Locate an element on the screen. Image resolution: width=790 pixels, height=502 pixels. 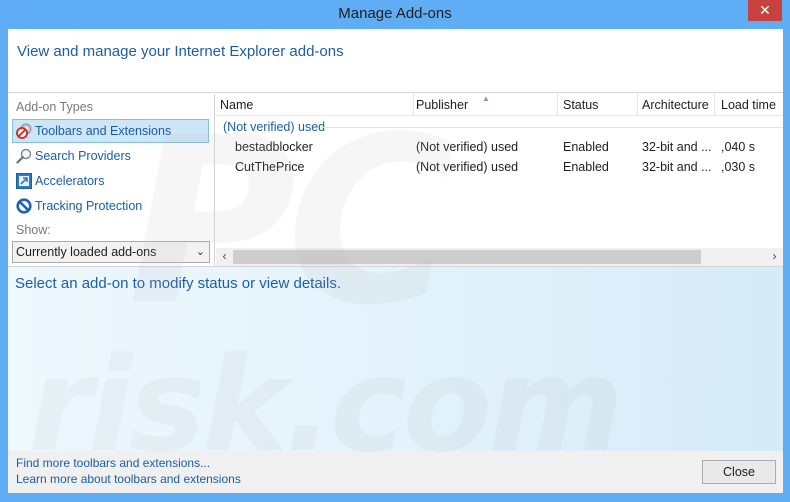
sidebar-item-toolbars-extensions: Toolbars and Extensions is located at coordinates (110, 131).